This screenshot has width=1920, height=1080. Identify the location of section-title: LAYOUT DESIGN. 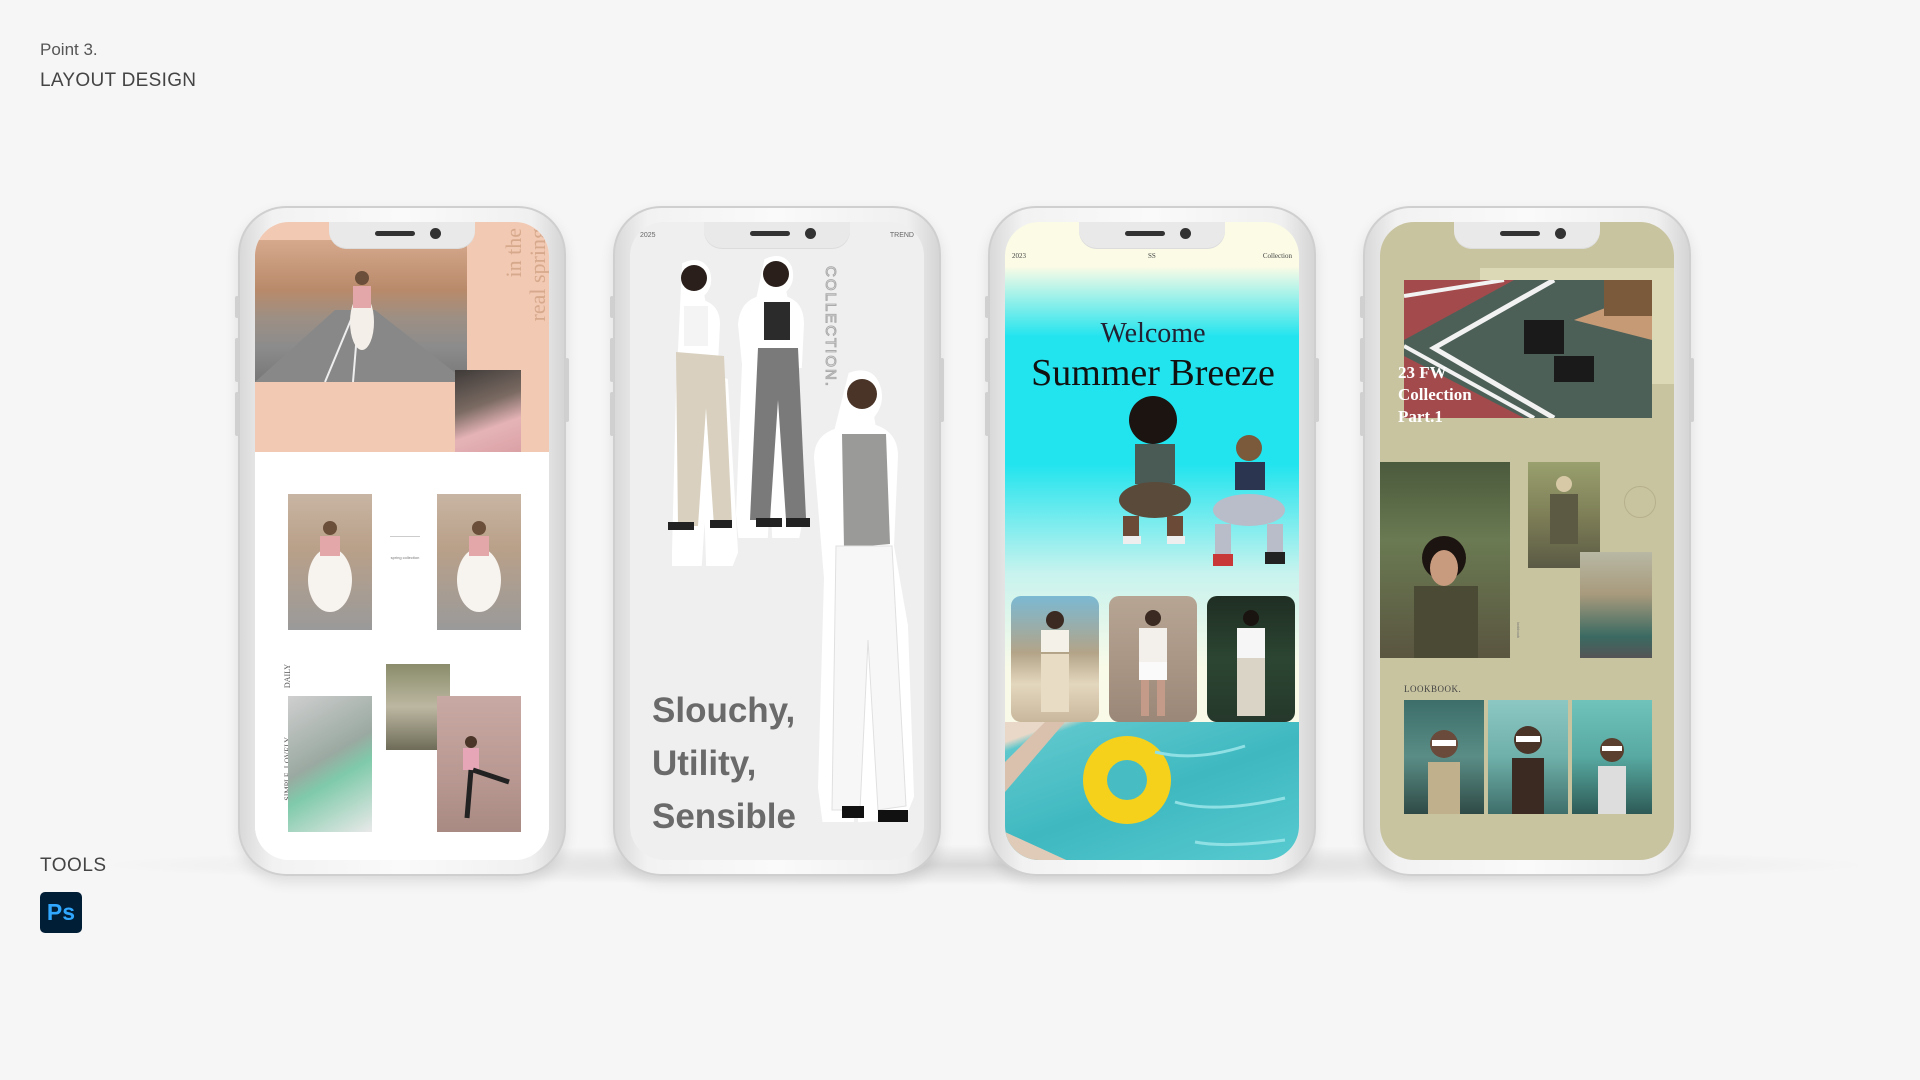
(118, 80).